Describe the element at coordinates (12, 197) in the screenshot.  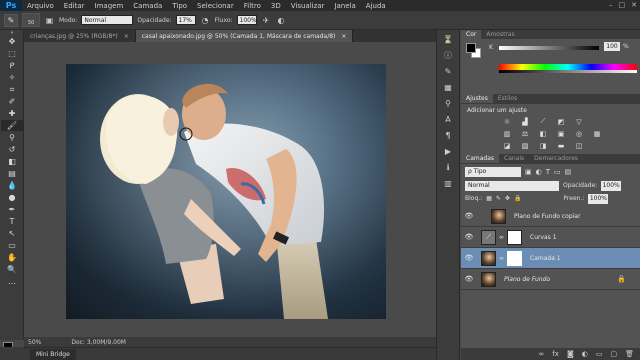
I see `dodge-tool-icon: ●` at that location.